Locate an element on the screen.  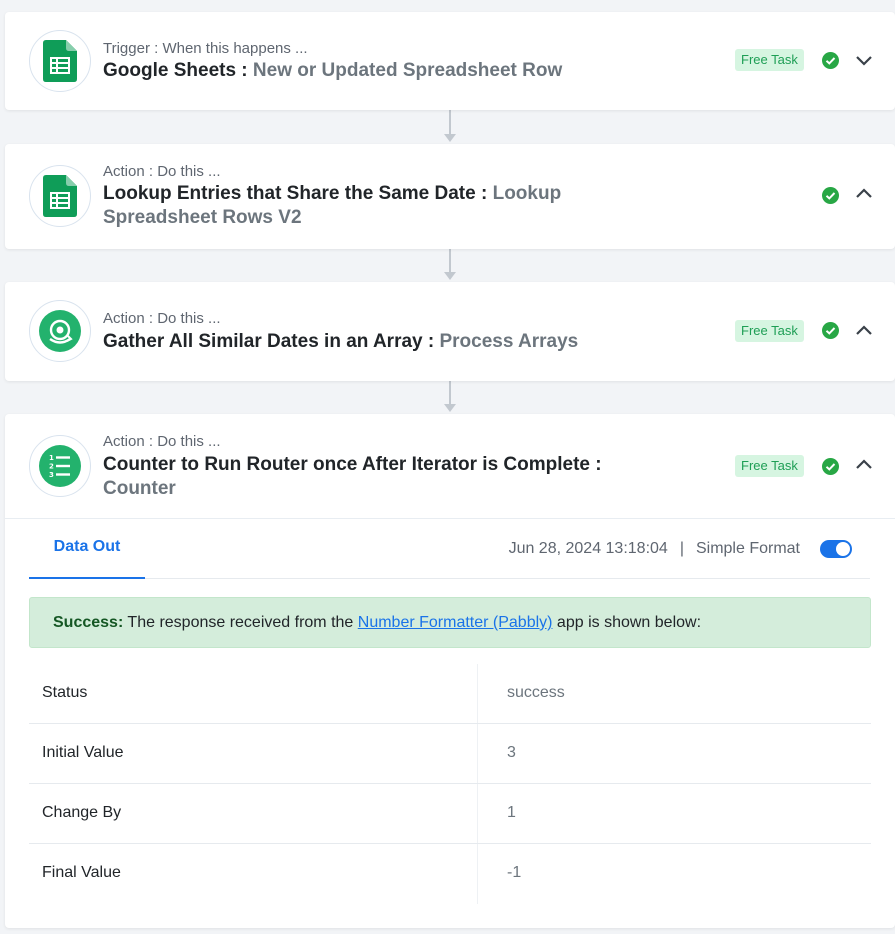
response-timestamp: Jun 28, 2024 13:18:04 is located at coordinates (588, 548).